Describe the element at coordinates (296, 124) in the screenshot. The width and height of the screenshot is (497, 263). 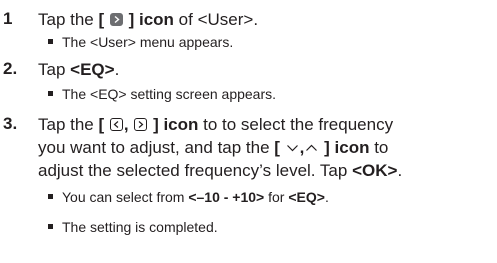
I see `step-text-part: to to select the frequency` at that location.